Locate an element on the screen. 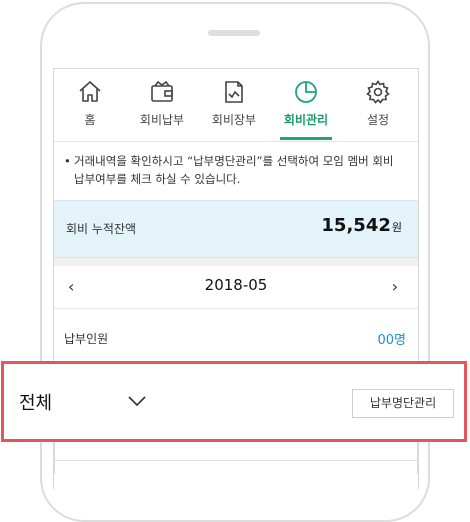  section-divider is located at coordinates (236, 262).